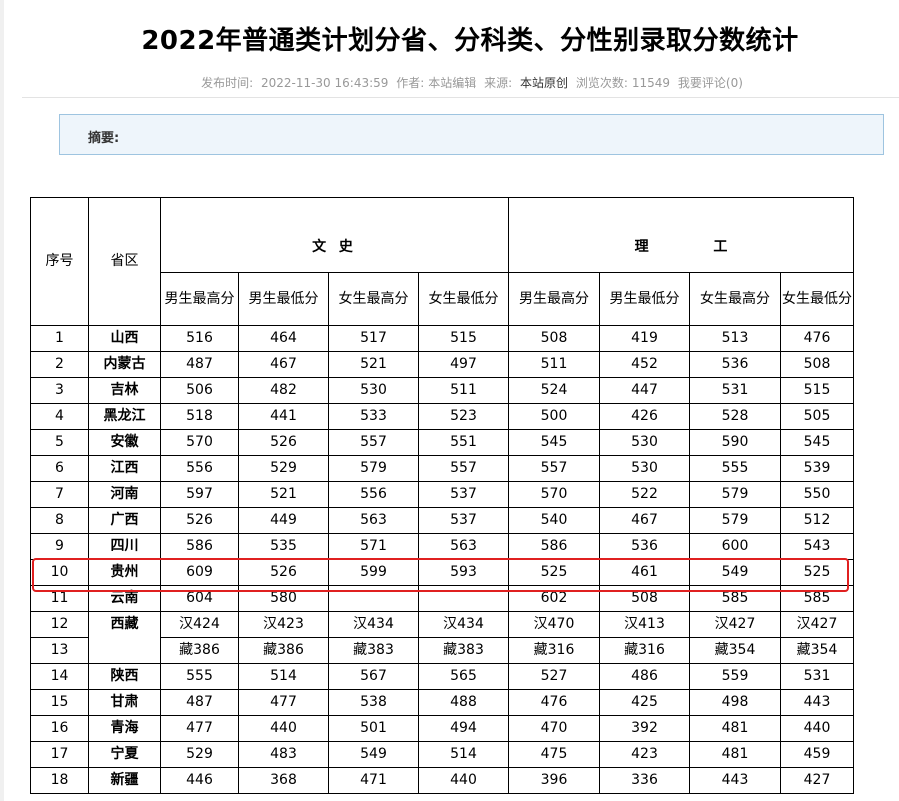 The height and width of the screenshot is (801, 899). I want to click on table-row: 12 西藏 汉424 汉423 汉434 汉434 汉470 汉413 汉427 汉427, so click(442, 637).